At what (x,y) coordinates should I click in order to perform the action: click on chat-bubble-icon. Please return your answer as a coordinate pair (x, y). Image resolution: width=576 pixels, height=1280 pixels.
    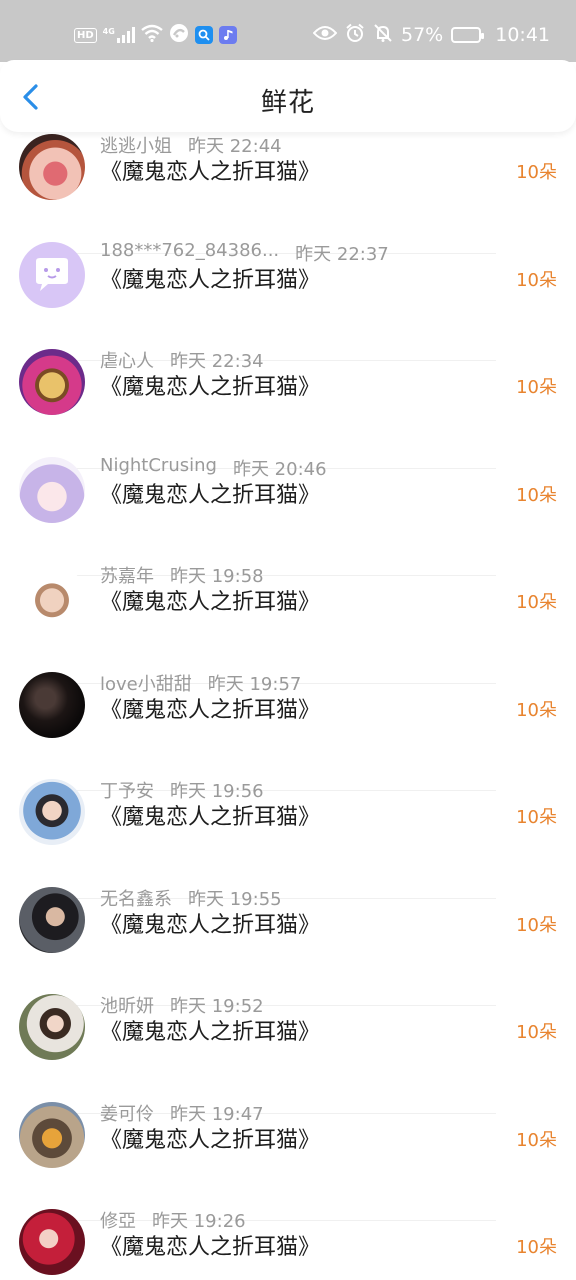
    Looking at the image, I should click on (52, 274).